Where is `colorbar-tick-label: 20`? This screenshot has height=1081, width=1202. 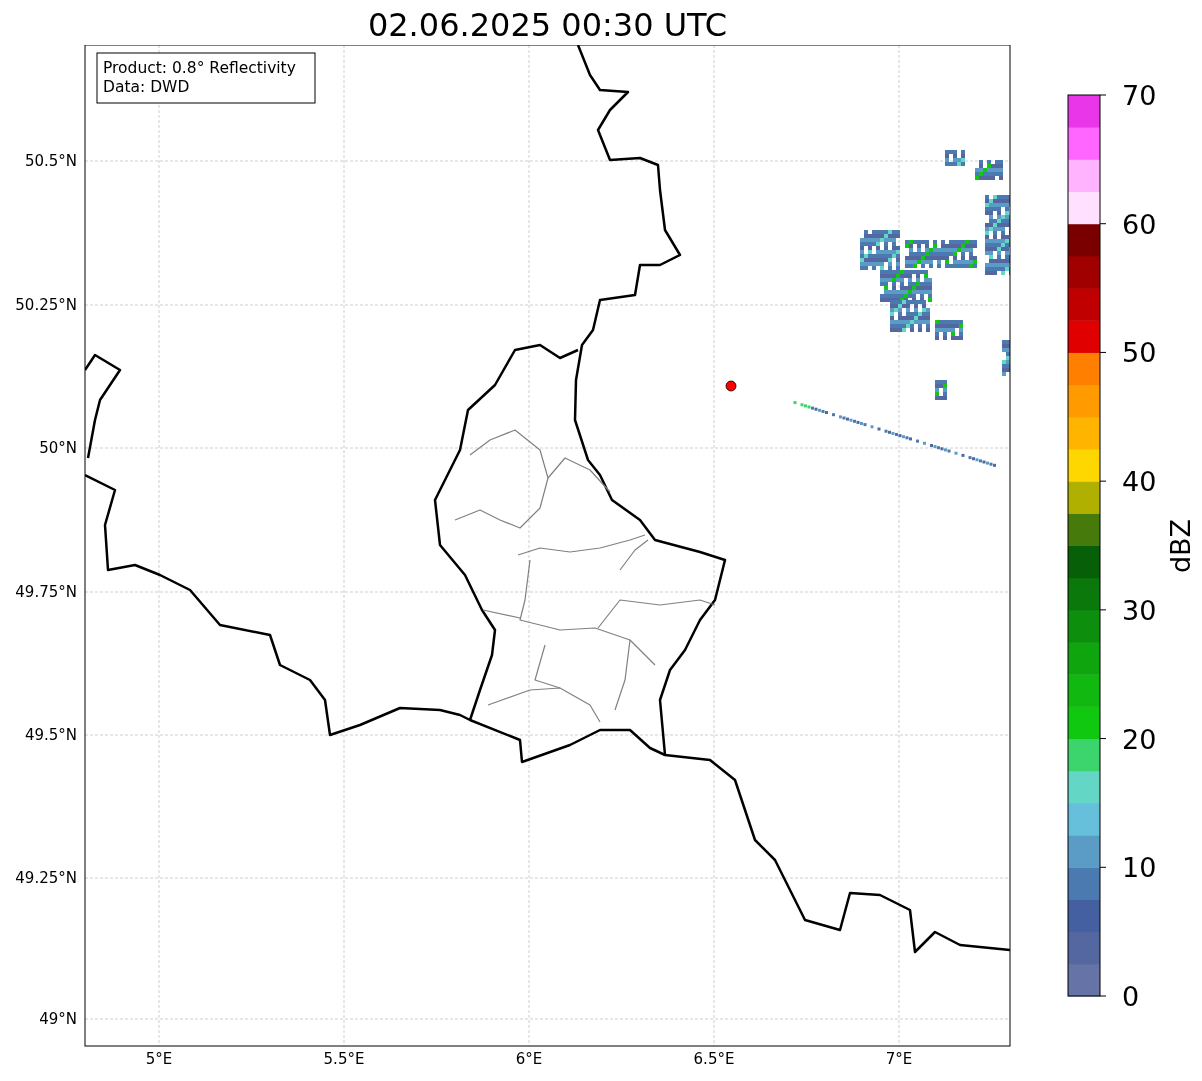 colorbar-tick-label: 20 is located at coordinates (1139, 739).